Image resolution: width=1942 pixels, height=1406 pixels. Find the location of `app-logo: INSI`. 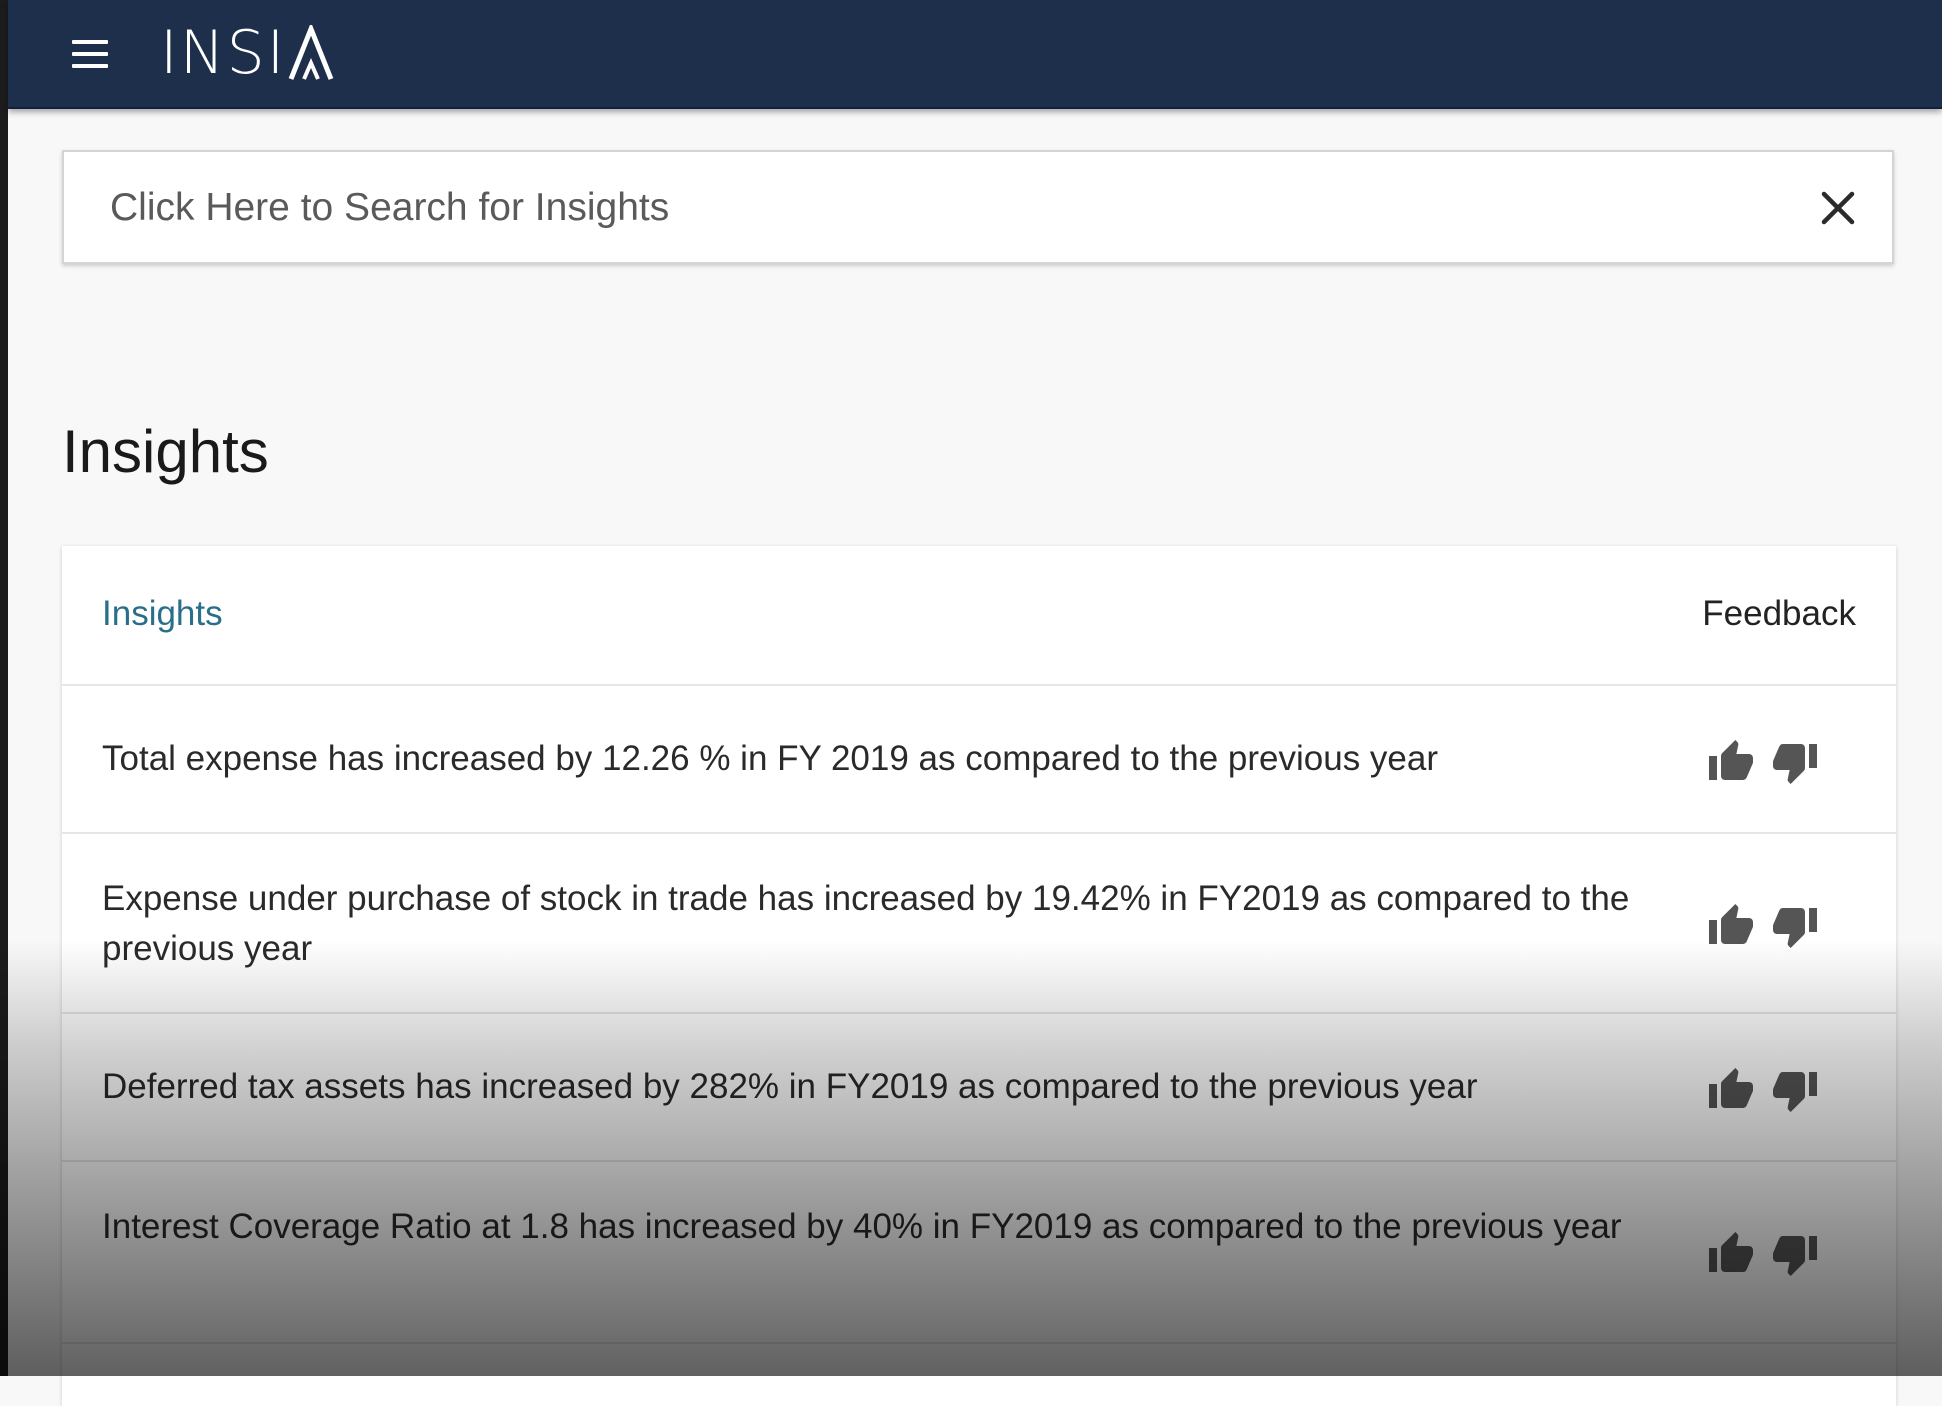

app-logo: INSI is located at coordinates (247, 53).